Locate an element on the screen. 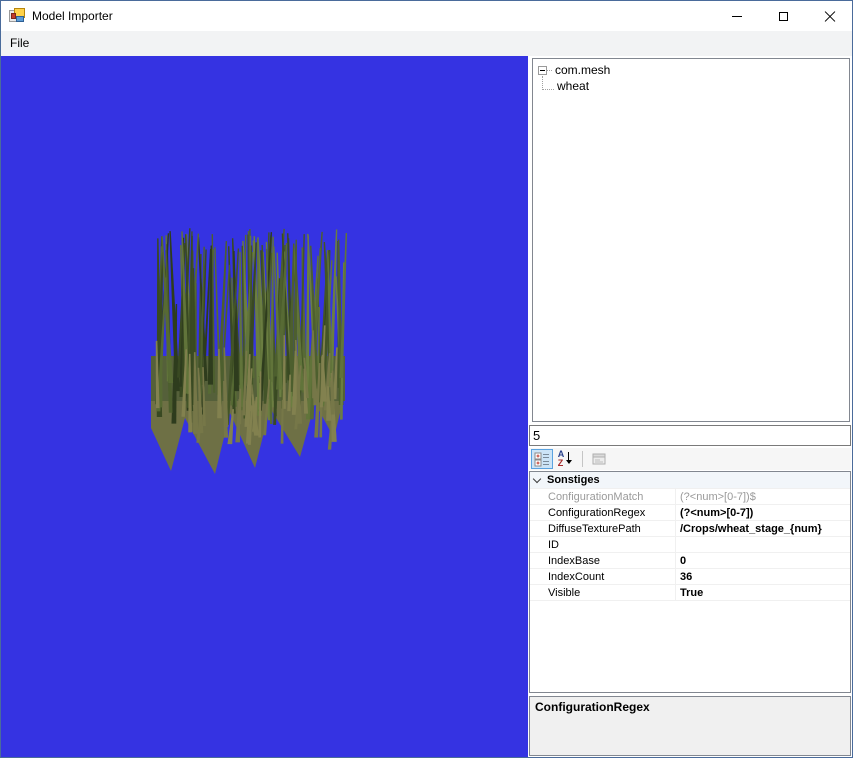 The image size is (853, 758). maximize-icon is located at coordinates (783, 16).